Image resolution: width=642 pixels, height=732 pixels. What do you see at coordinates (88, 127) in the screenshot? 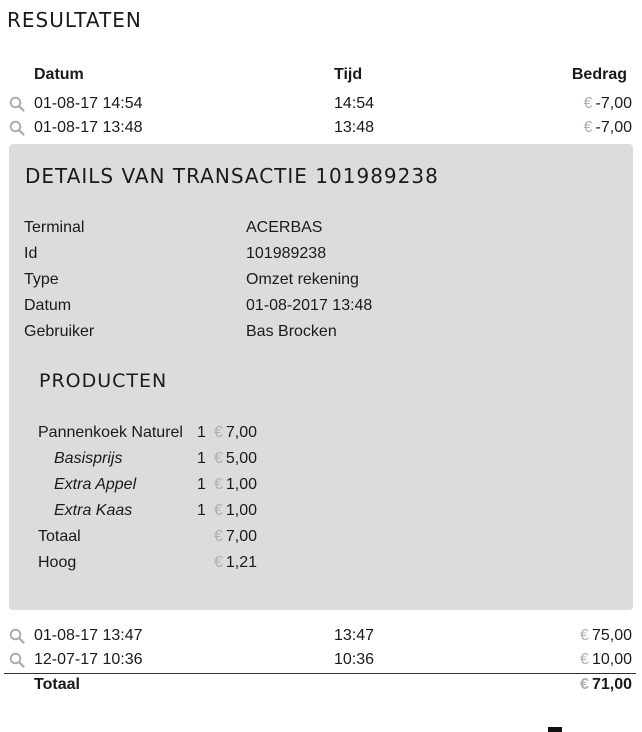
I see `row-datum: 01-08-17 13:48` at bounding box center [88, 127].